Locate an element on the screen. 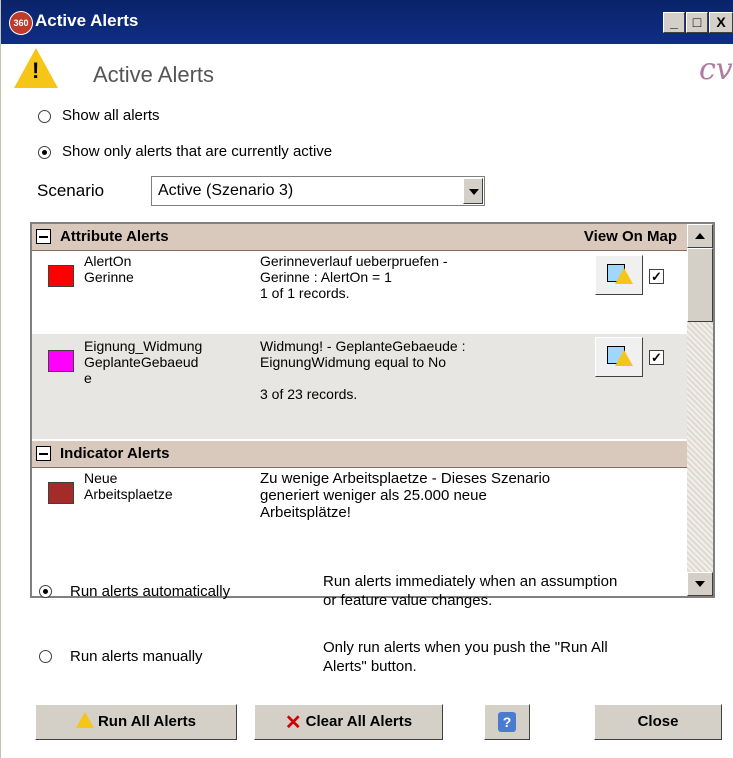 The image size is (733, 758). group-title: Indicator Alerts is located at coordinates (115, 453).